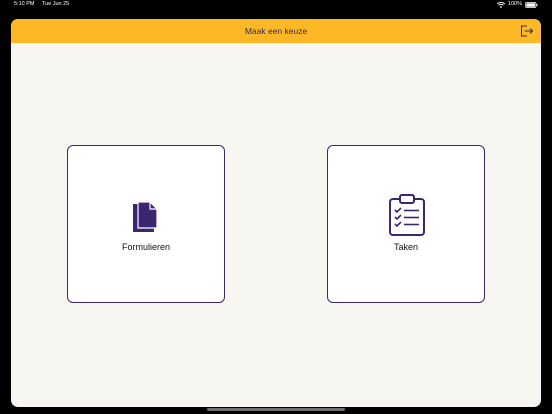 The width and height of the screenshot is (552, 414). What do you see at coordinates (527, 31) in the screenshot?
I see `logout-icon` at bounding box center [527, 31].